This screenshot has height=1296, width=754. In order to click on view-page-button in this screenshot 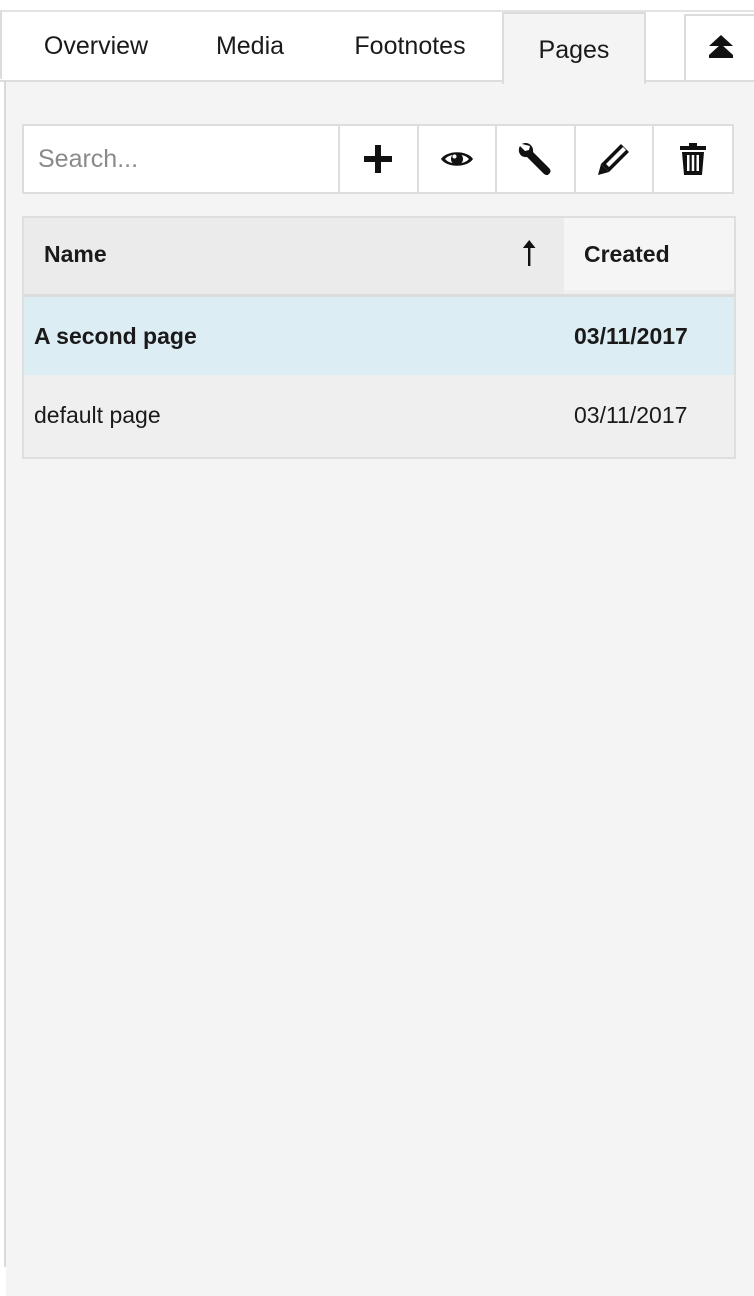, I will do `click(458, 159)`.